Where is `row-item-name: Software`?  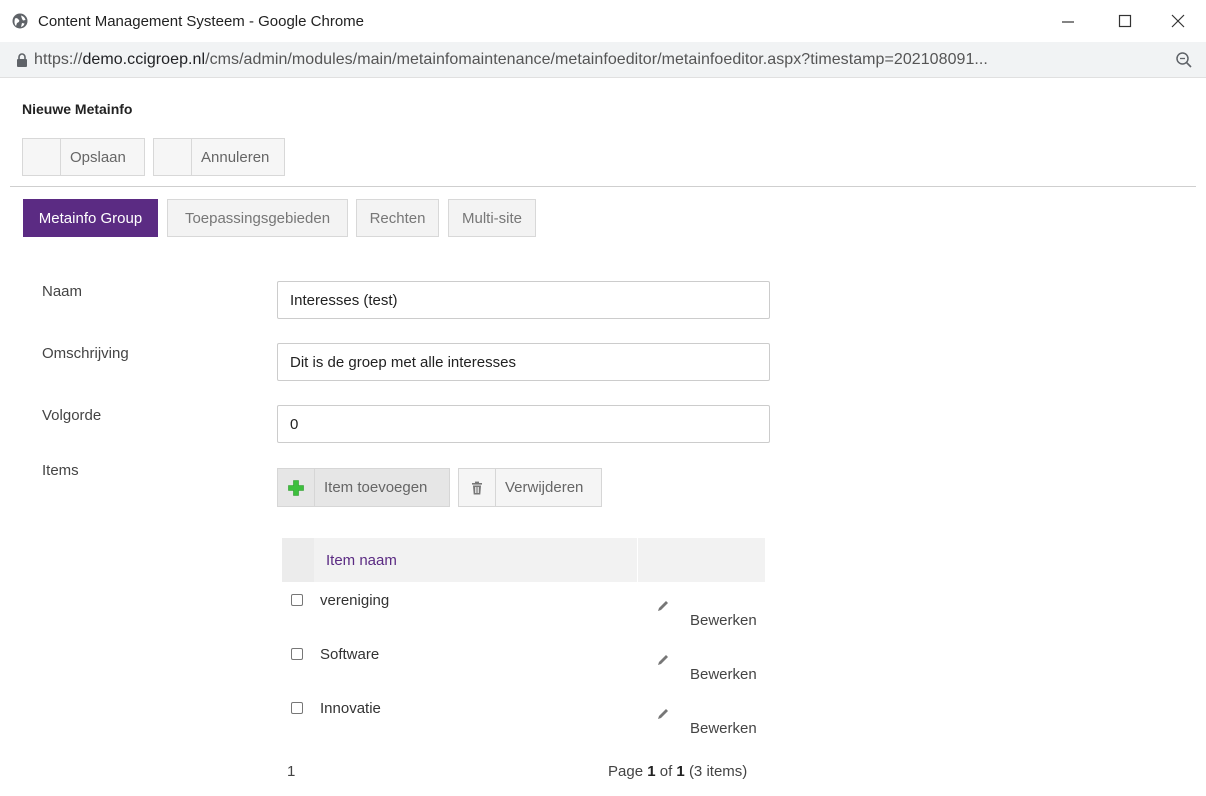
row-item-name: Software is located at coordinates (350, 654).